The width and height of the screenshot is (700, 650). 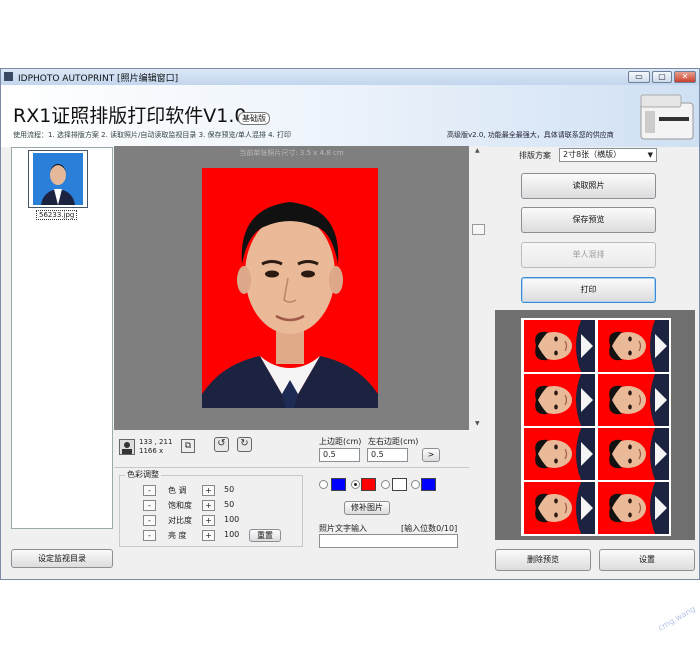 What do you see at coordinates (340, 441) in the screenshot?
I see `top-margin-label: 上边距(cm)` at bounding box center [340, 441].